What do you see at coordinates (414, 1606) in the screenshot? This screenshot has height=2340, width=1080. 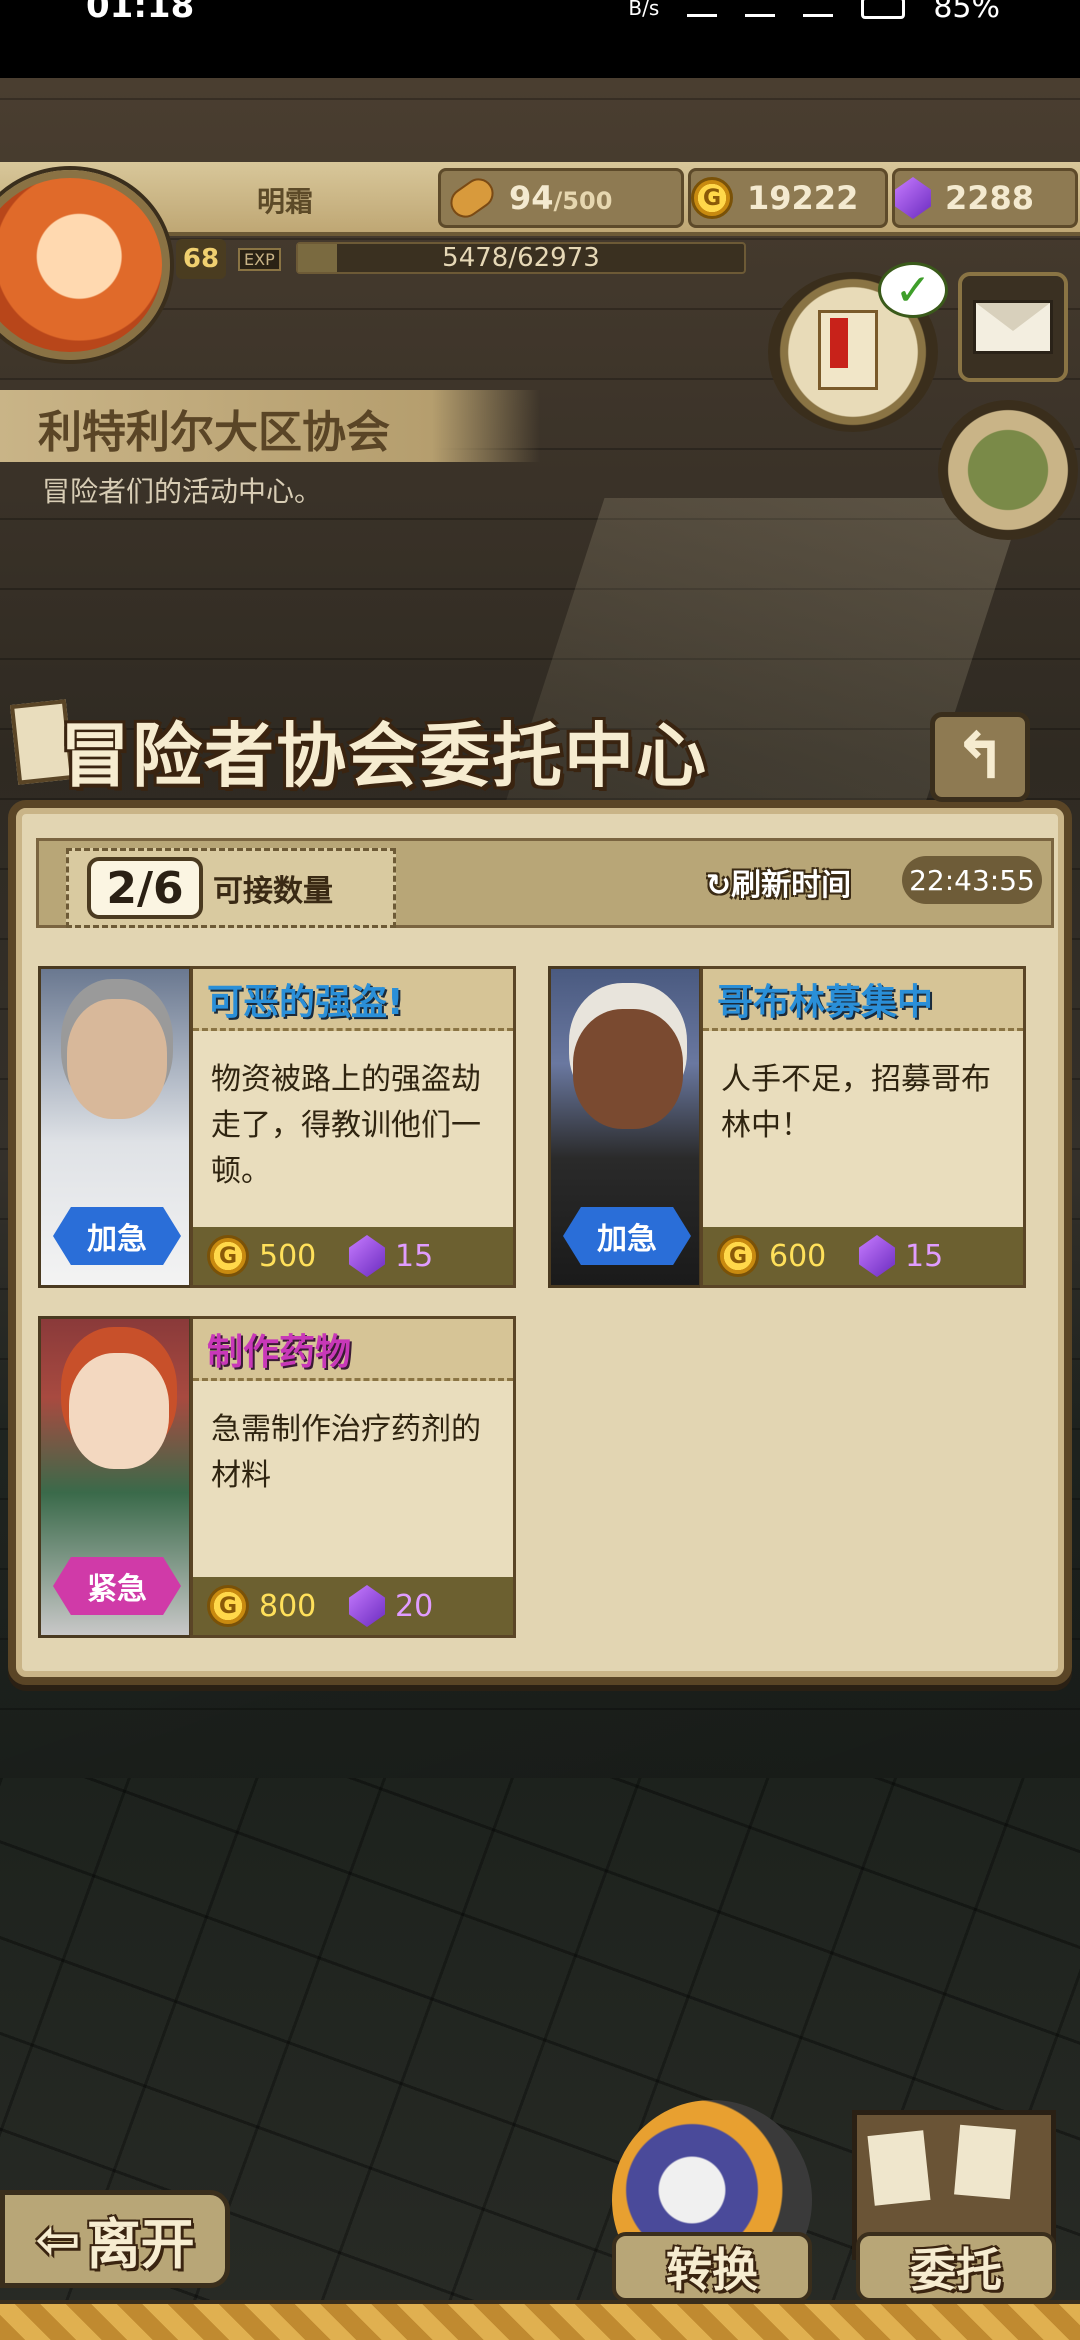 I see `reward-gems: 20` at bounding box center [414, 1606].